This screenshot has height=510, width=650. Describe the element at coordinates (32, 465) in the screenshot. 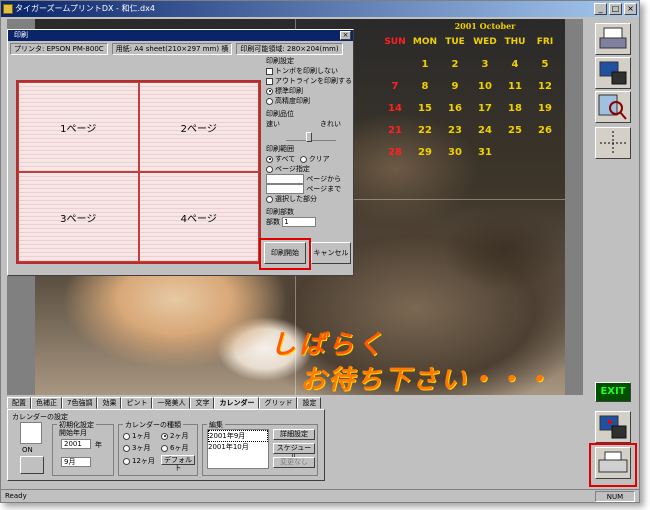

I see `calendar-toggle-button` at that location.